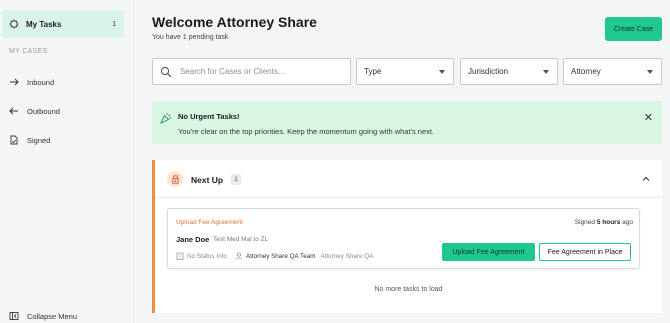  What do you see at coordinates (43, 111) in the screenshot?
I see `sidebar-item-label: Outbound` at bounding box center [43, 111].